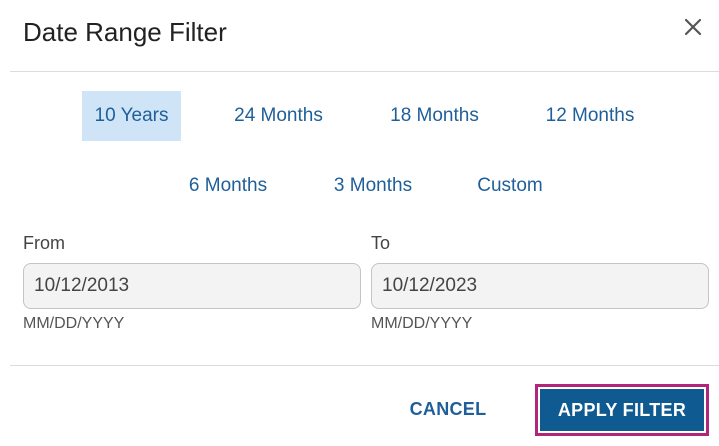 The height and width of the screenshot is (446, 719). What do you see at coordinates (228, 186) in the screenshot?
I see `preset-6-months: 6 Months` at bounding box center [228, 186].